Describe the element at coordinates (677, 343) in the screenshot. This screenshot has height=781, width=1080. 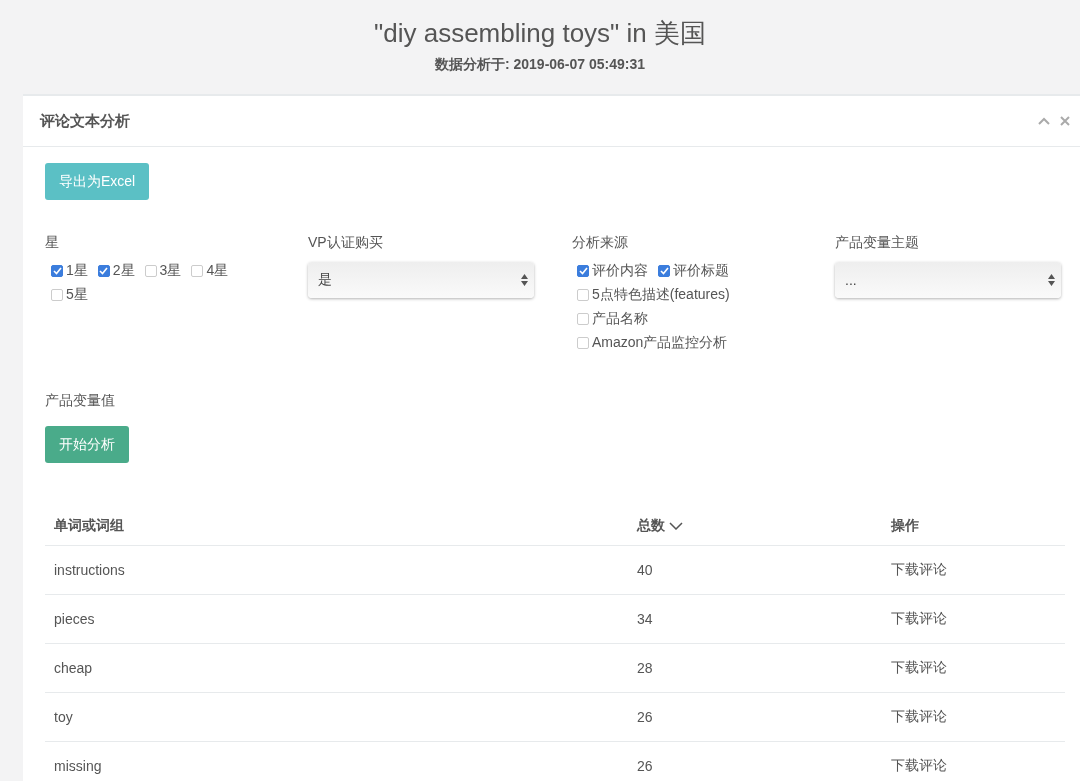
I see `checkbox-option: Amazon产品监控分析` at that location.